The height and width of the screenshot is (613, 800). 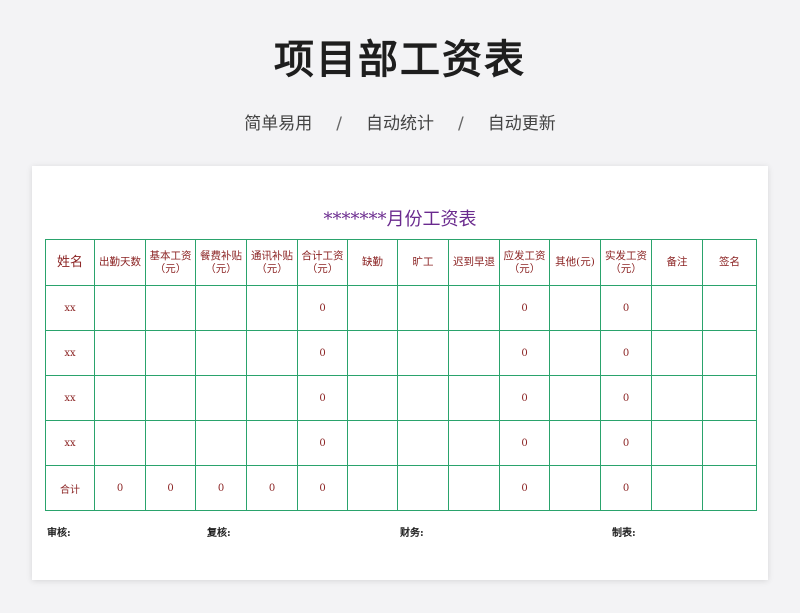 What do you see at coordinates (278, 124) in the screenshot?
I see `feature-easy: 简单易用` at bounding box center [278, 124].